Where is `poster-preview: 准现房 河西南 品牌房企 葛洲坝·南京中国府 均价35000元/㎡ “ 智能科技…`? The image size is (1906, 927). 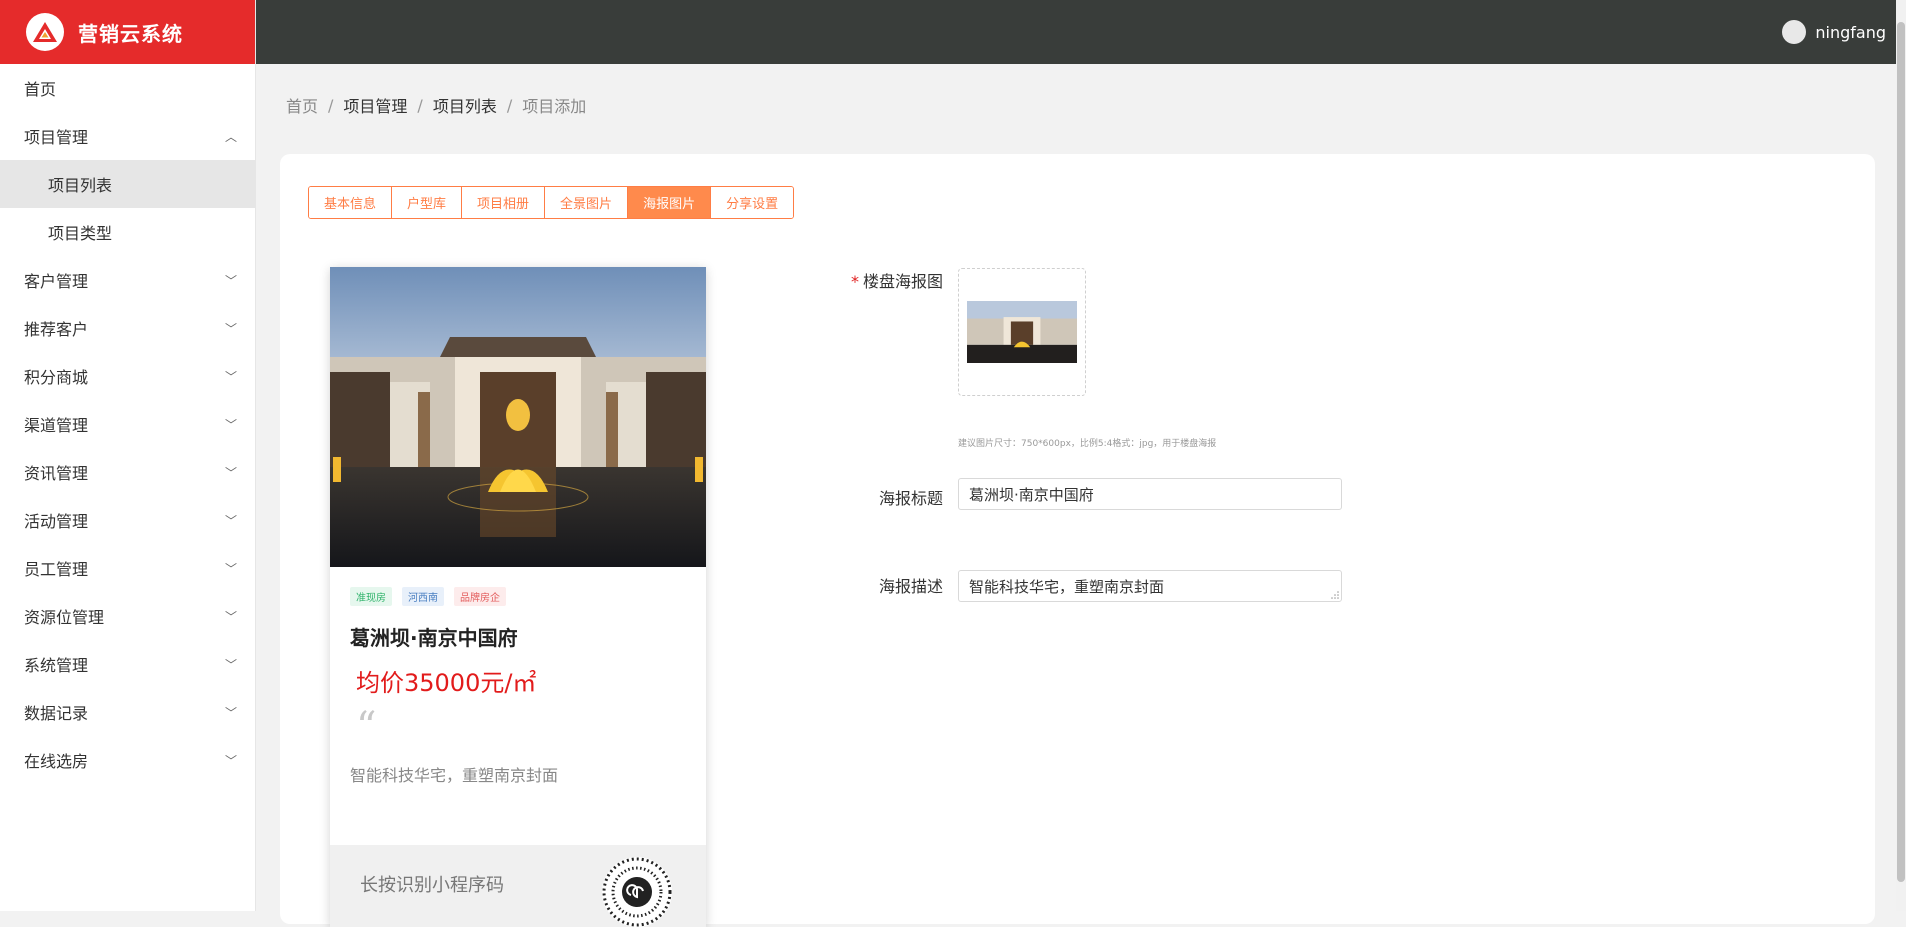 poster-preview: 准现房 河西南 品牌房企 葛洲坝·南京中国府 均价35000元/㎡ “ 智能科技… is located at coordinates (518, 597).